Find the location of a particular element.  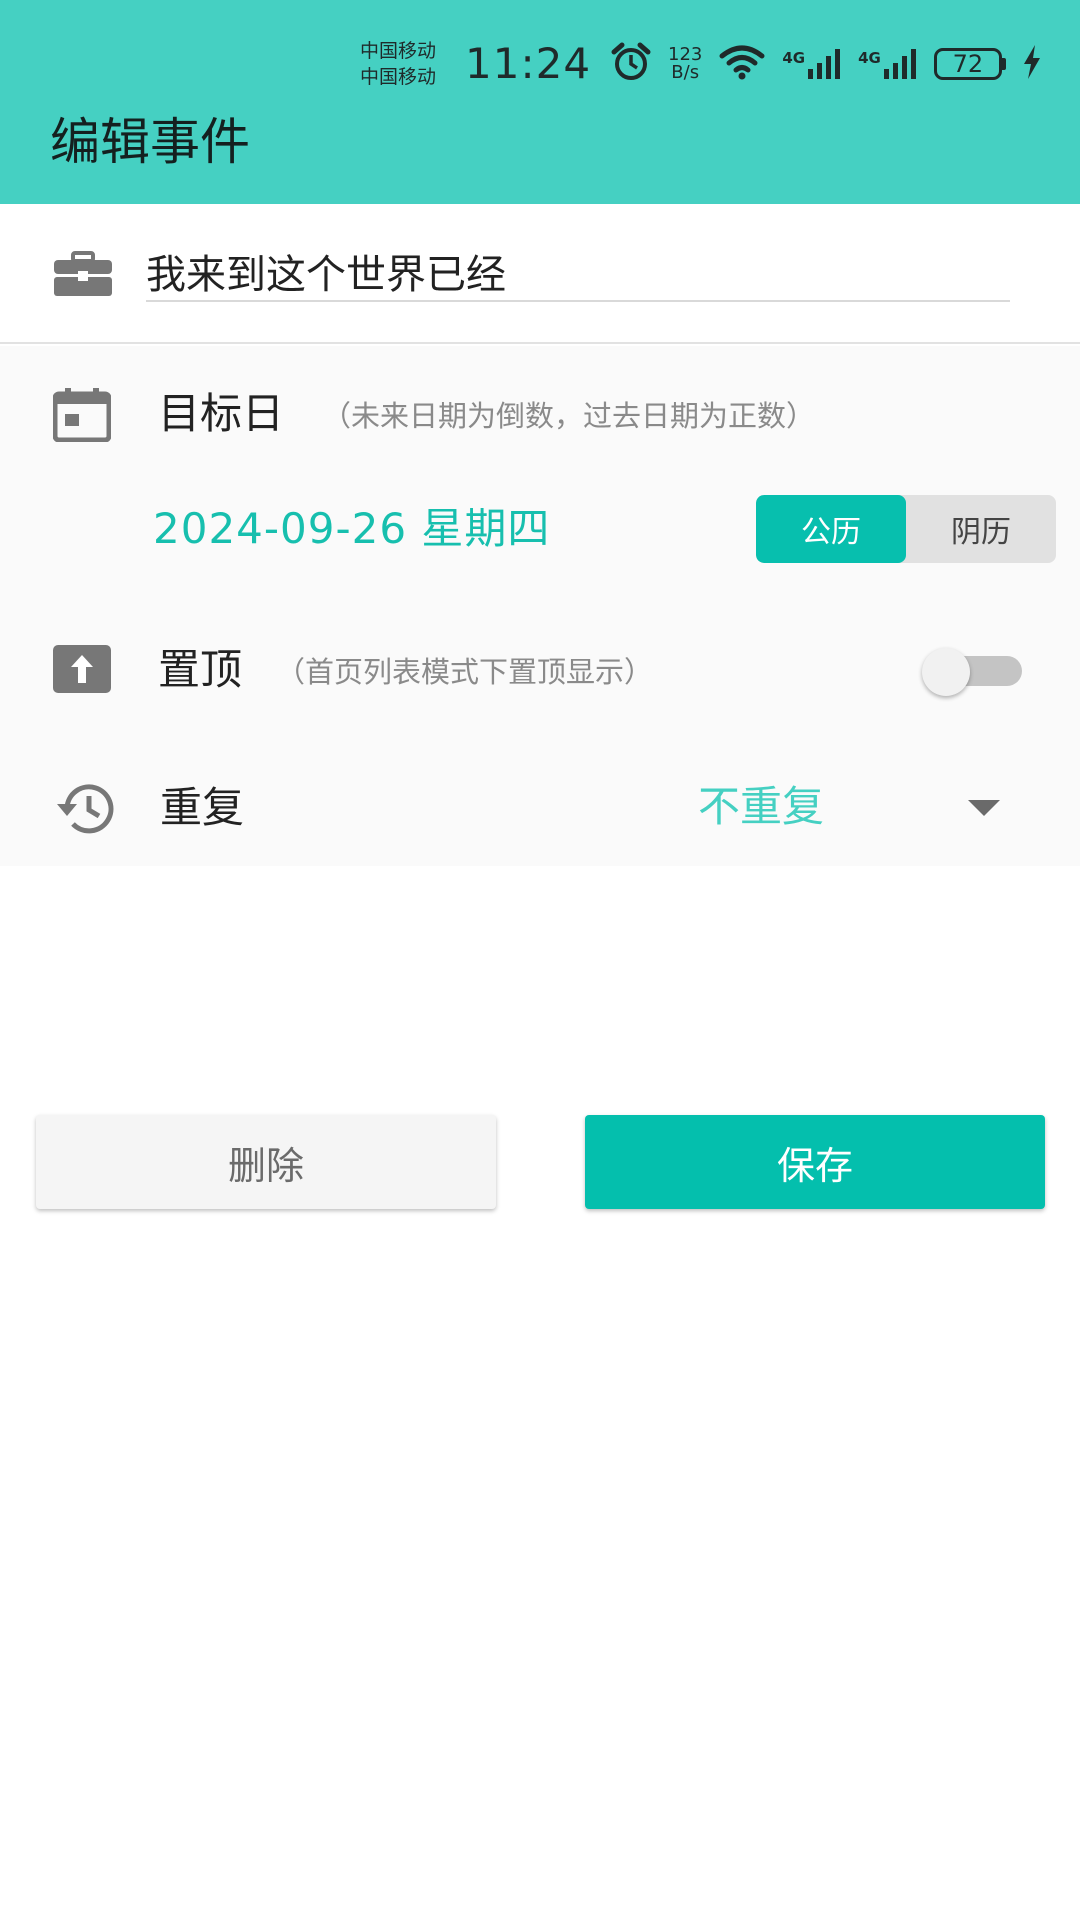

alarm-icon is located at coordinates (631, 64).